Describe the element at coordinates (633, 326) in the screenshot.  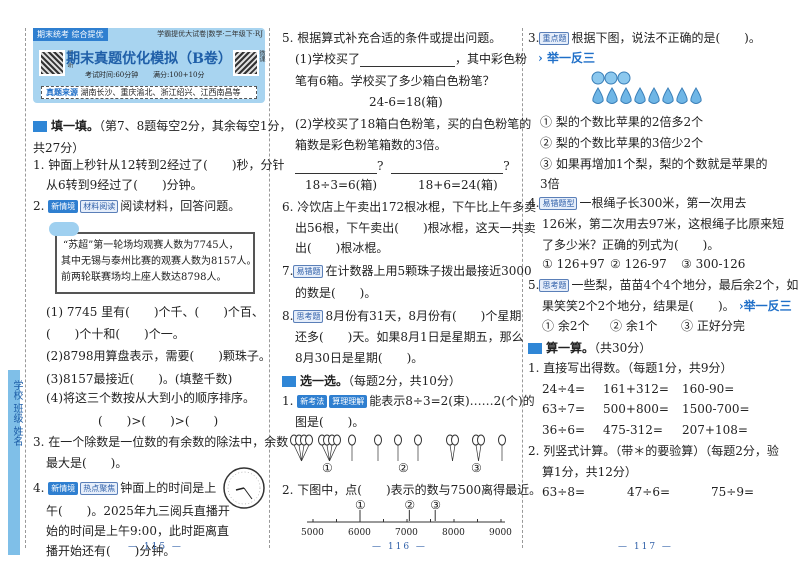
I see `option: ② 余1个` at that location.